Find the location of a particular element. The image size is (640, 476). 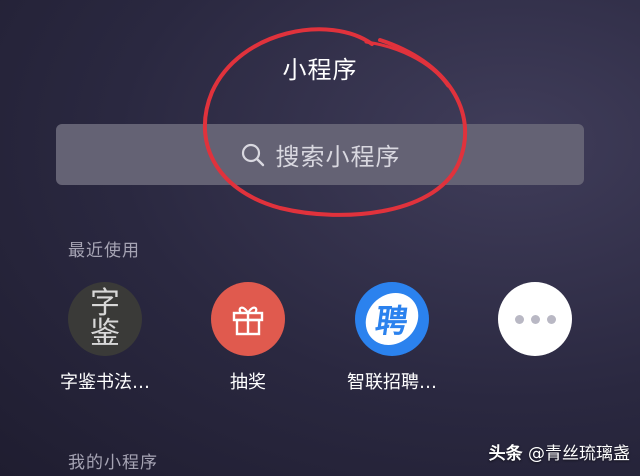

watermark-handle: @青丝琉璃盏 is located at coordinates (579, 454).